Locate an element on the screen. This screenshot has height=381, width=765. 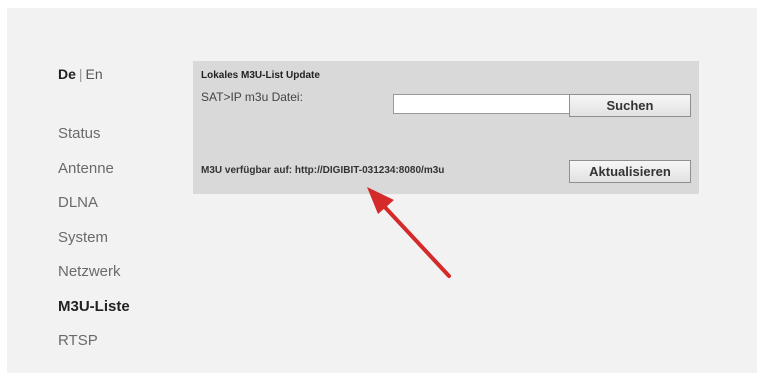
language-switcher: De | En is located at coordinates (80, 74).